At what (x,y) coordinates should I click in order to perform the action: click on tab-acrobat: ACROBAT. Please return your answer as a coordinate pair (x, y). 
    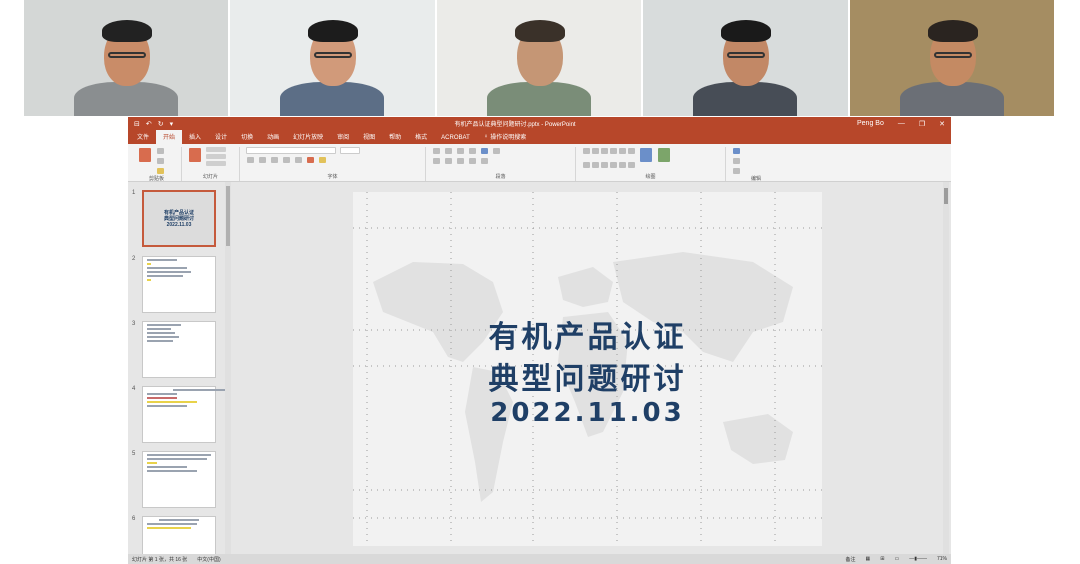
    Looking at the image, I should click on (455, 138).